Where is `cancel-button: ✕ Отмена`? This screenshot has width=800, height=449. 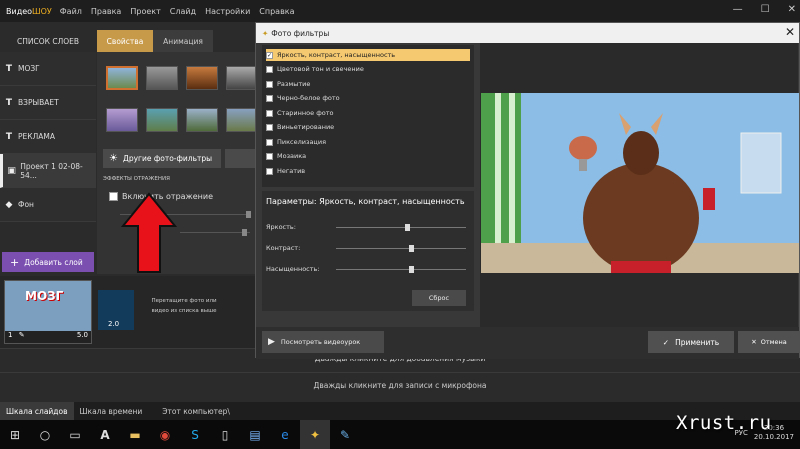
cancel-button: ✕ Отмена is located at coordinates (769, 342).